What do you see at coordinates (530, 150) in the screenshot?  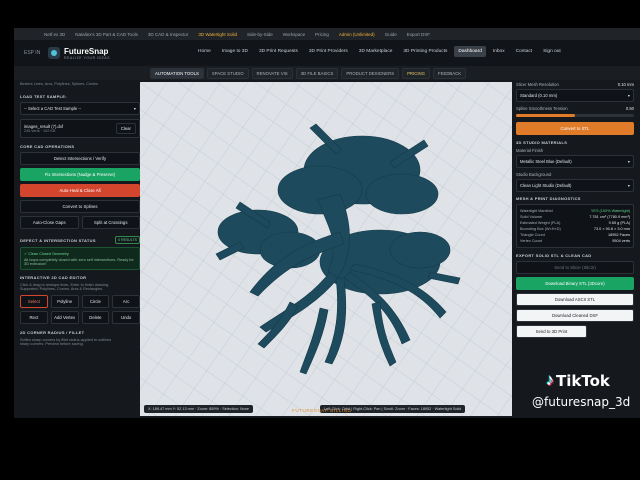 I see `material-finish-label: Material Finish` at bounding box center [530, 150].